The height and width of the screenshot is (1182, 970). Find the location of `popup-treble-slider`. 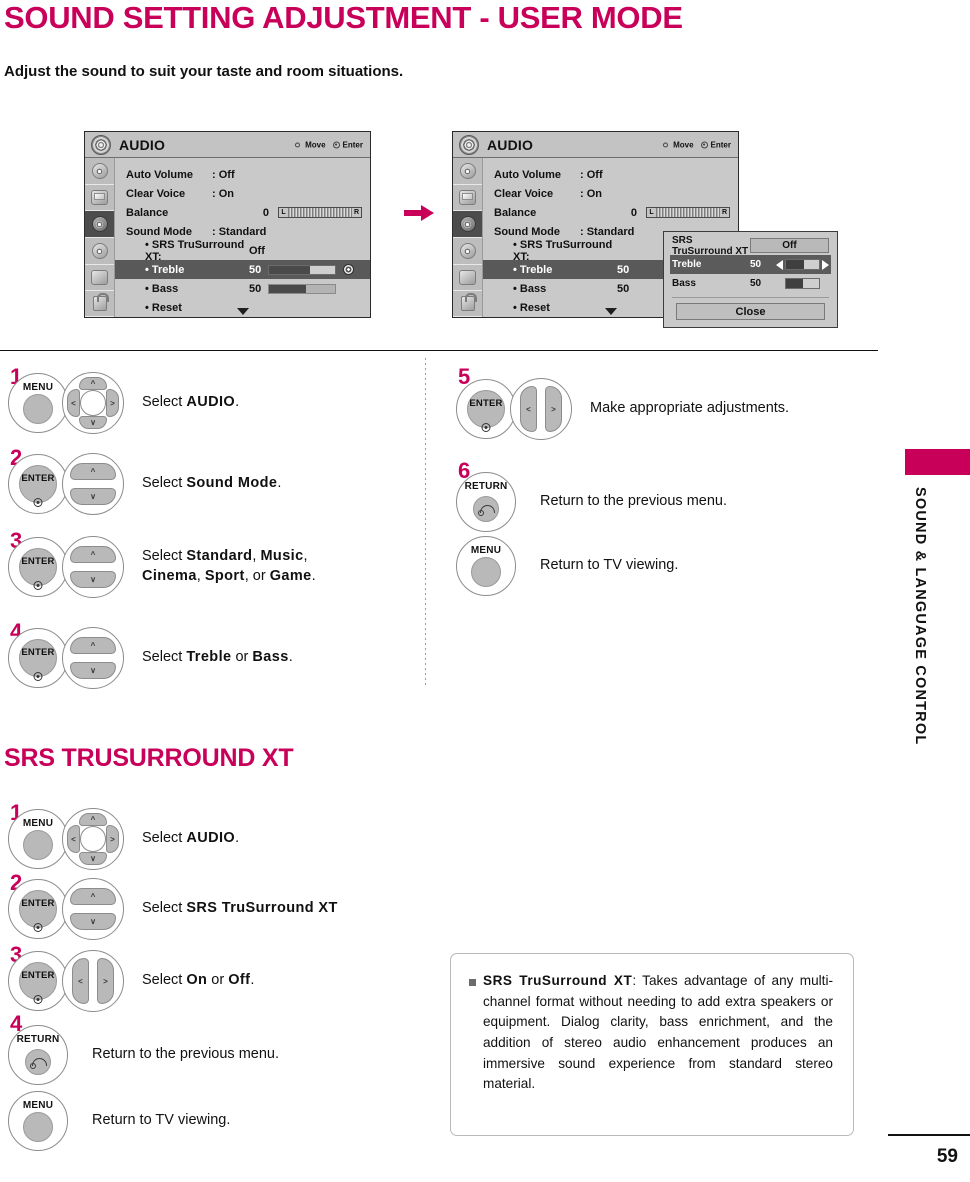

popup-treble-slider is located at coordinates (802, 264).